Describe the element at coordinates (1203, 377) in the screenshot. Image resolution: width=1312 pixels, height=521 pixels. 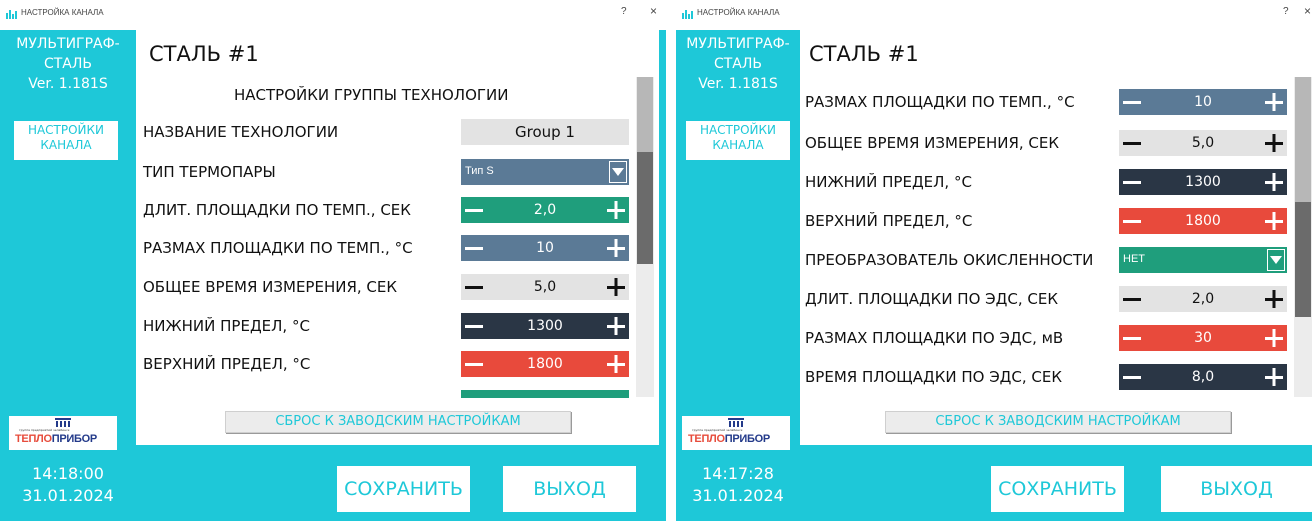
I see `emf-plateau-time-stepper: 8,0` at that location.